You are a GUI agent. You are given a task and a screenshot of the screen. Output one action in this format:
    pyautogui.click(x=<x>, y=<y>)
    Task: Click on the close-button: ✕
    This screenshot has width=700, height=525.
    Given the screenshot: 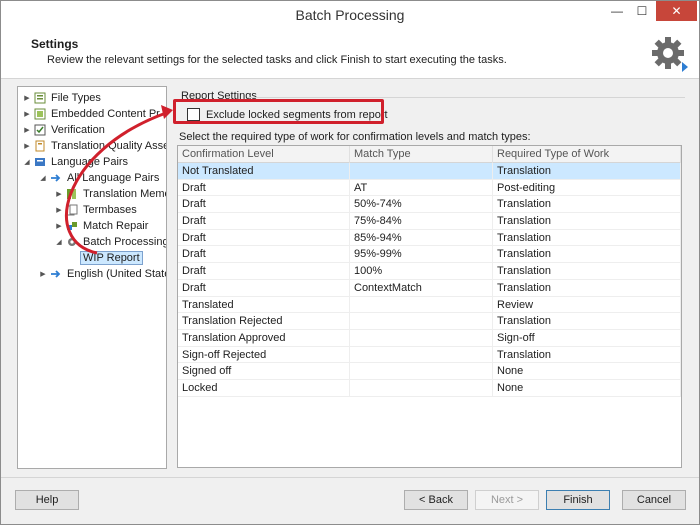 What is the action you would take?
    pyautogui.click(x=676, y=11)
    